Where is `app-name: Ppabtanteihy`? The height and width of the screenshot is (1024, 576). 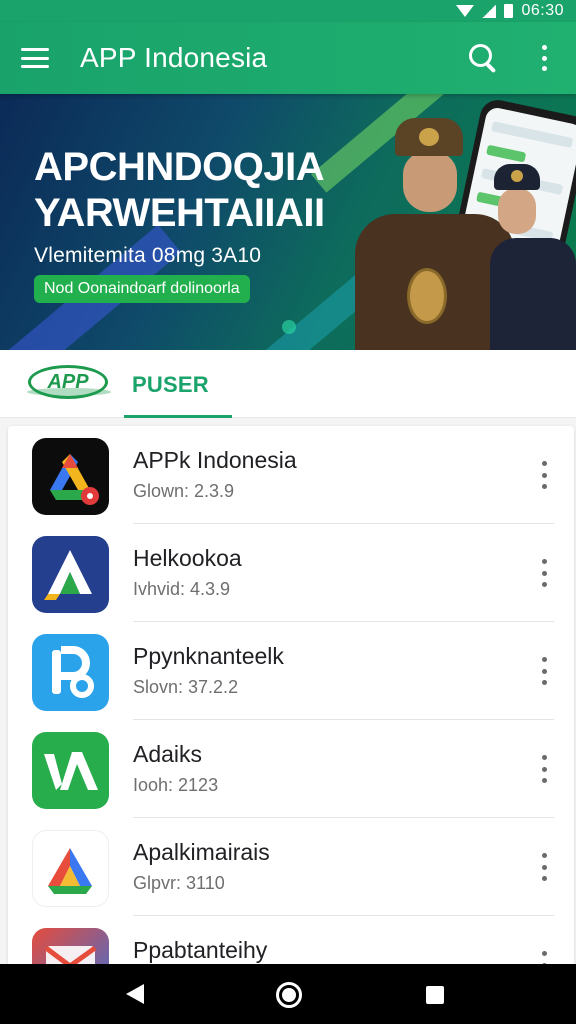 app-name: Ppabtanteihy is located at coordinates (200, 950).